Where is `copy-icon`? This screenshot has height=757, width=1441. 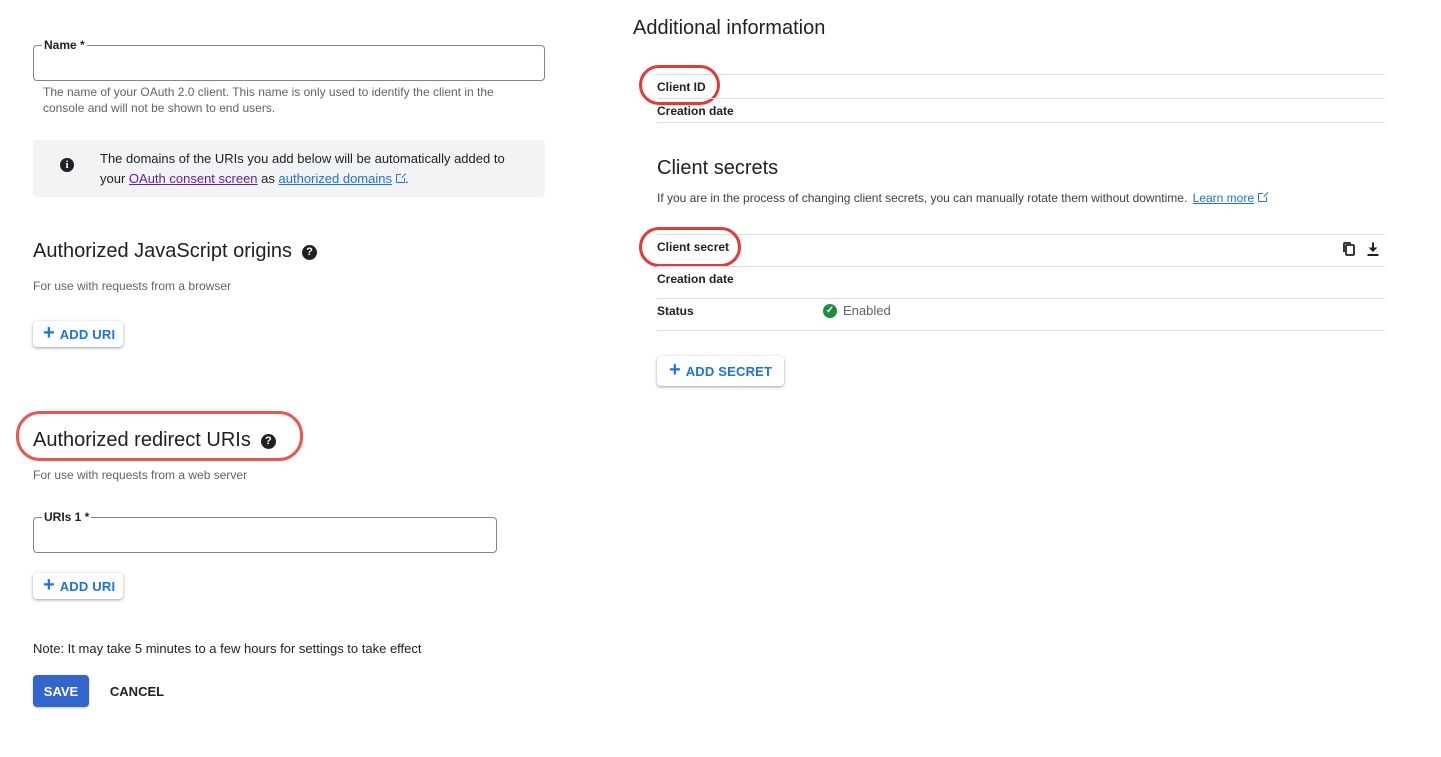 copy-icon is located at coordinates (1349, 249).